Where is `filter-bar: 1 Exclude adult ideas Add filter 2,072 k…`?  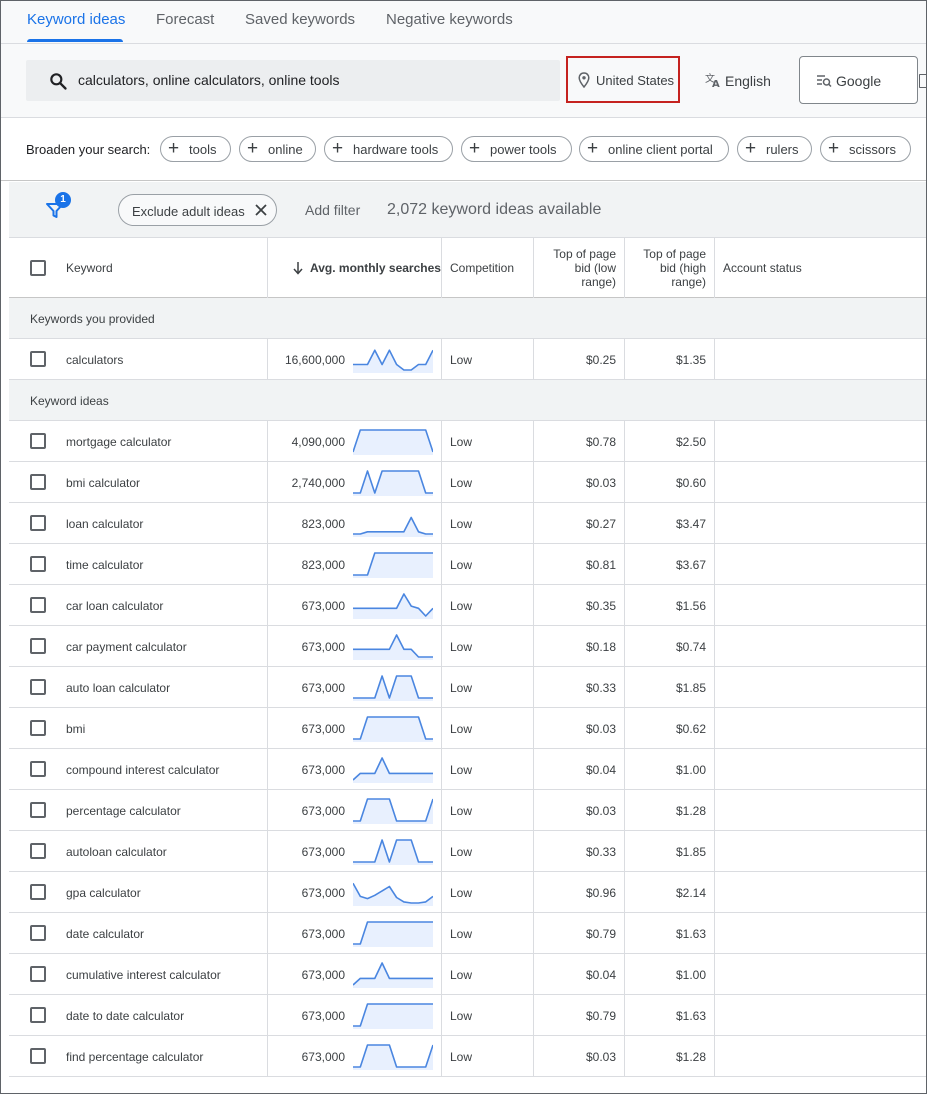
filter-bar: 1 Exclude adult ideas Add filter 2,072 k… is located at coordinates (467, 210).